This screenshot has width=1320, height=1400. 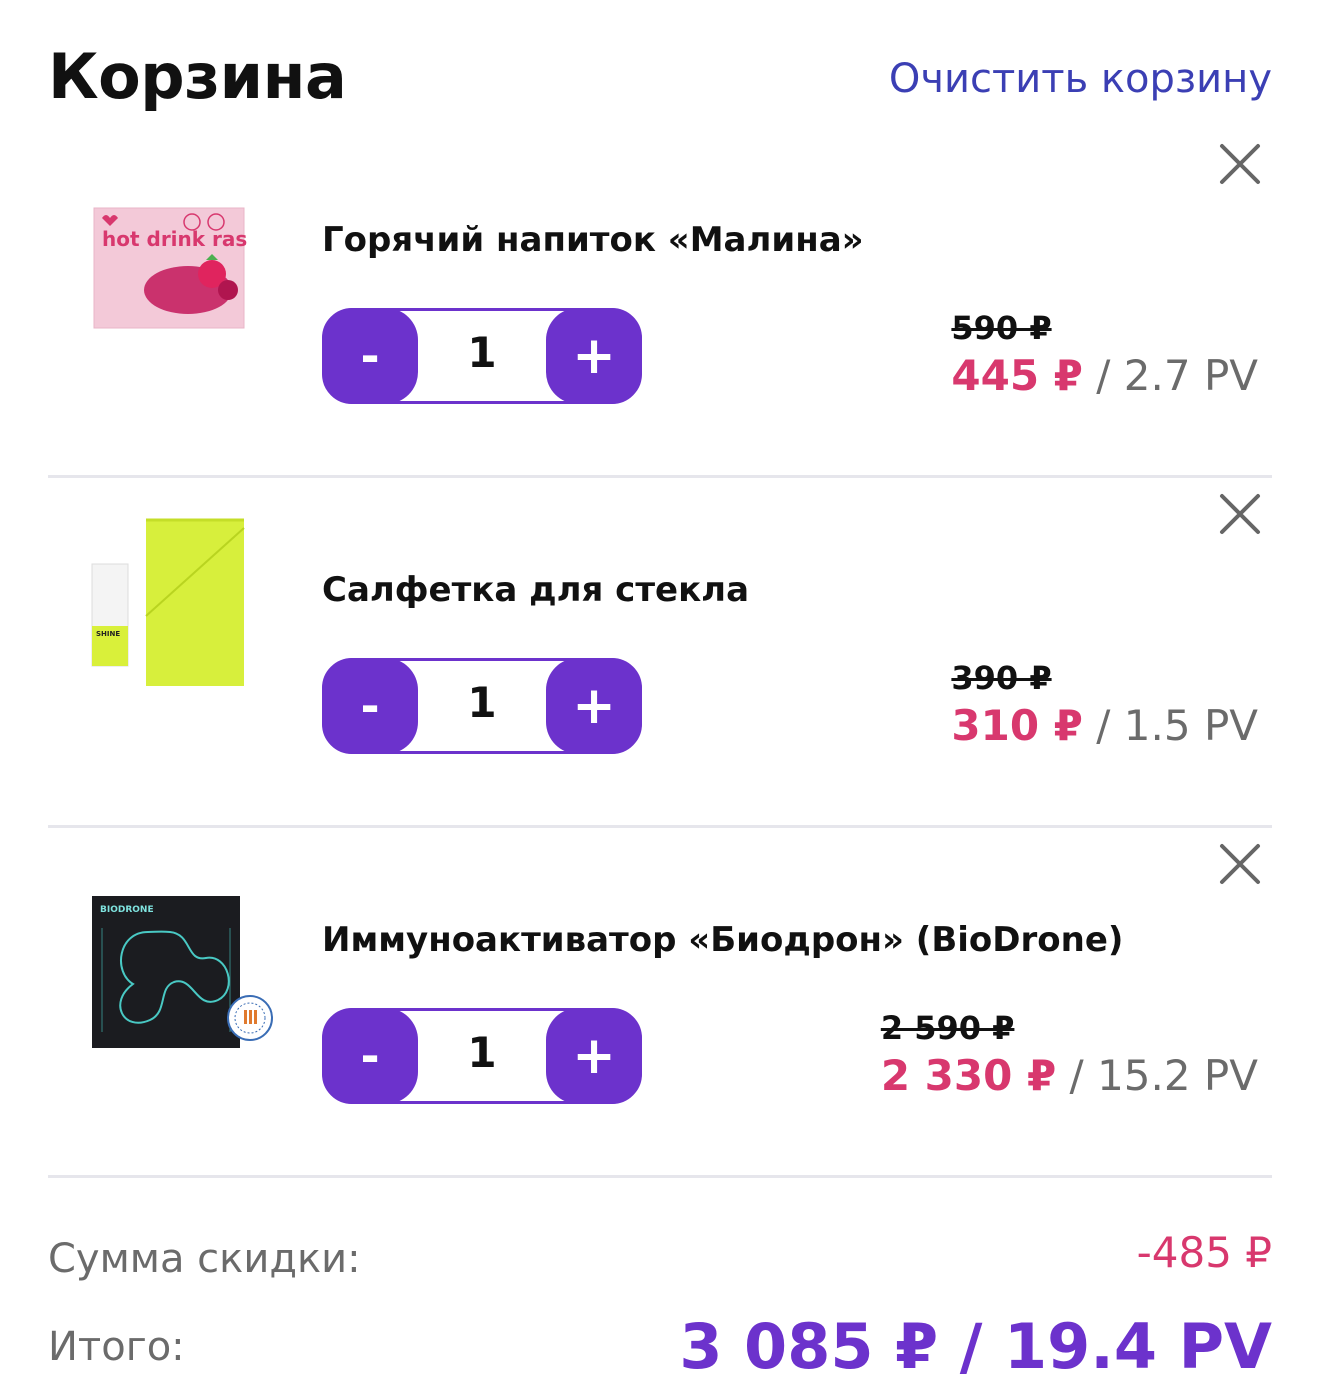 What do you see at coordinates (593, 240) in the screenshot?
I see `product-name: Горячий напиток «Малина»` at bounding box center [593, 240].